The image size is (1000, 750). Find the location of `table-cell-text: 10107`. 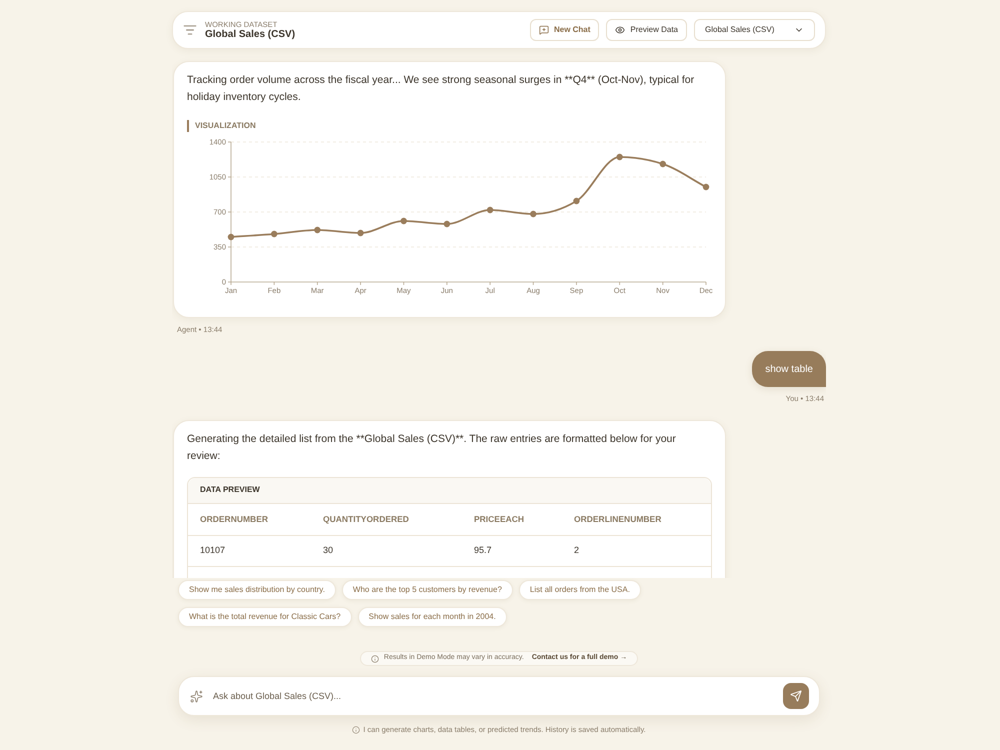

table-cell-text: 10107 is located at coordinates (213, 550).